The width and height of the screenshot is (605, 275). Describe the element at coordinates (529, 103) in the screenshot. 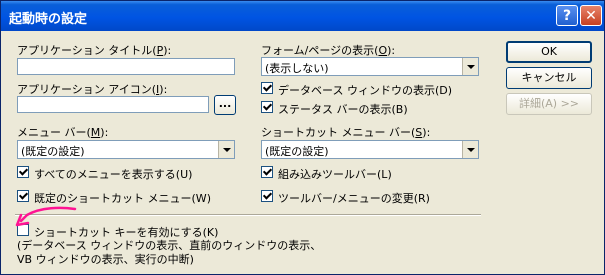

I see `advanced-text: 詳細` at that location.